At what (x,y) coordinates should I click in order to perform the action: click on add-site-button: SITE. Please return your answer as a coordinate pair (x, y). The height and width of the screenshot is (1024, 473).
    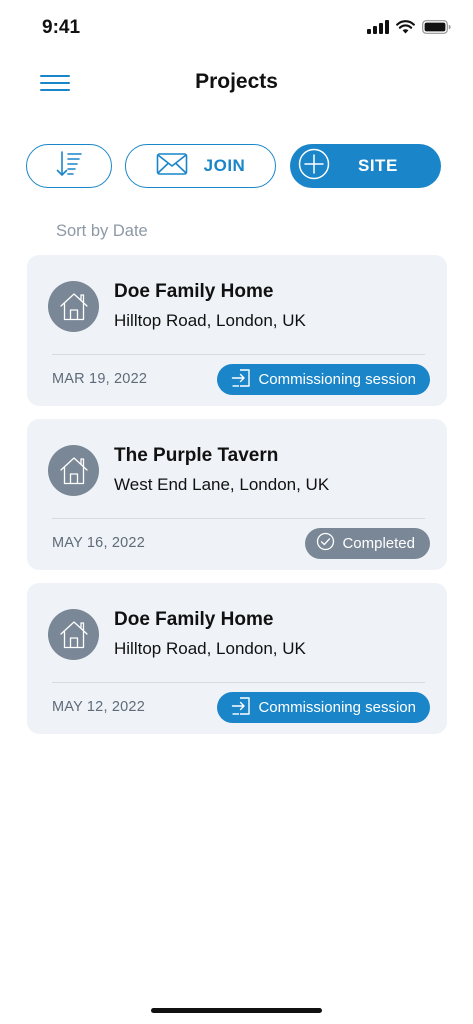
    Looking at the image, I should click on (365, 166).